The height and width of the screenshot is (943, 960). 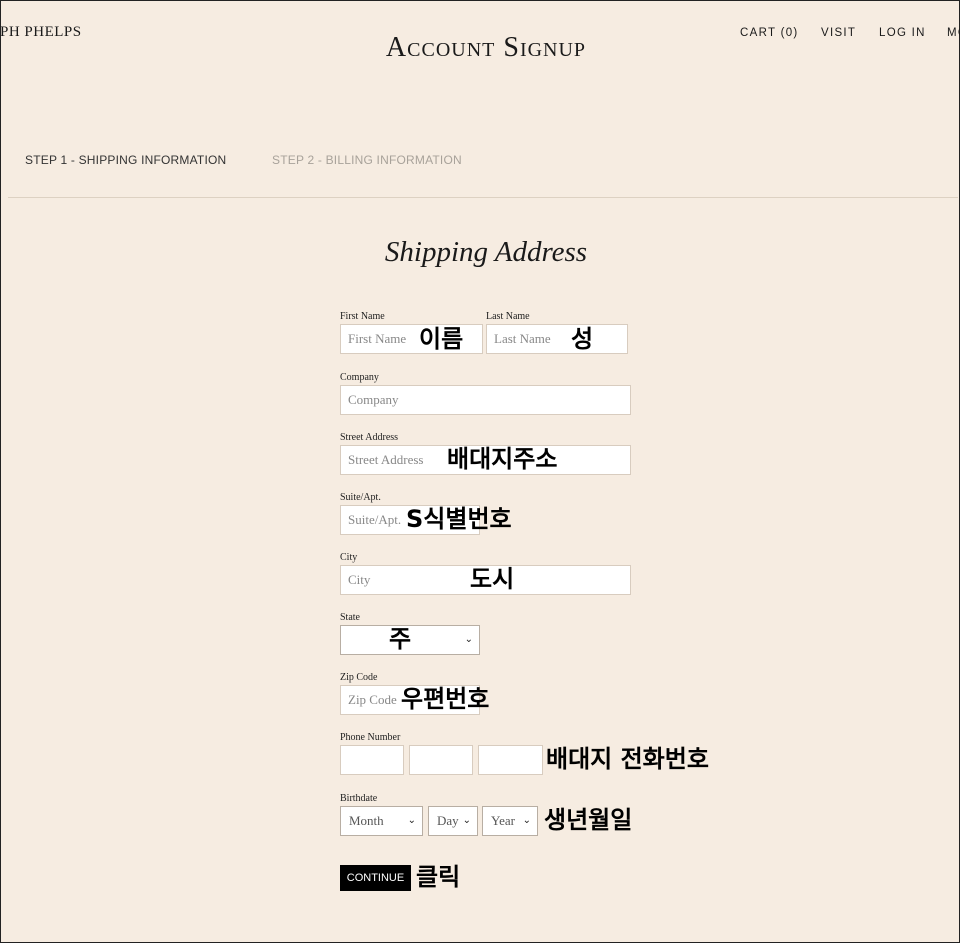 I want to click on divider, so click(x=483, y=197).